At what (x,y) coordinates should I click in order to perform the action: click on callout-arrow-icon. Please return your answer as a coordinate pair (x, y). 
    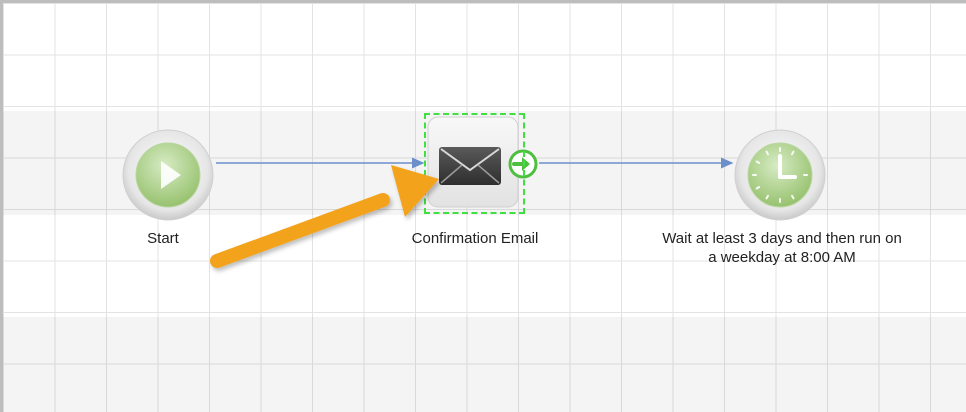
    Looking at the image, I should click on (324, 216).